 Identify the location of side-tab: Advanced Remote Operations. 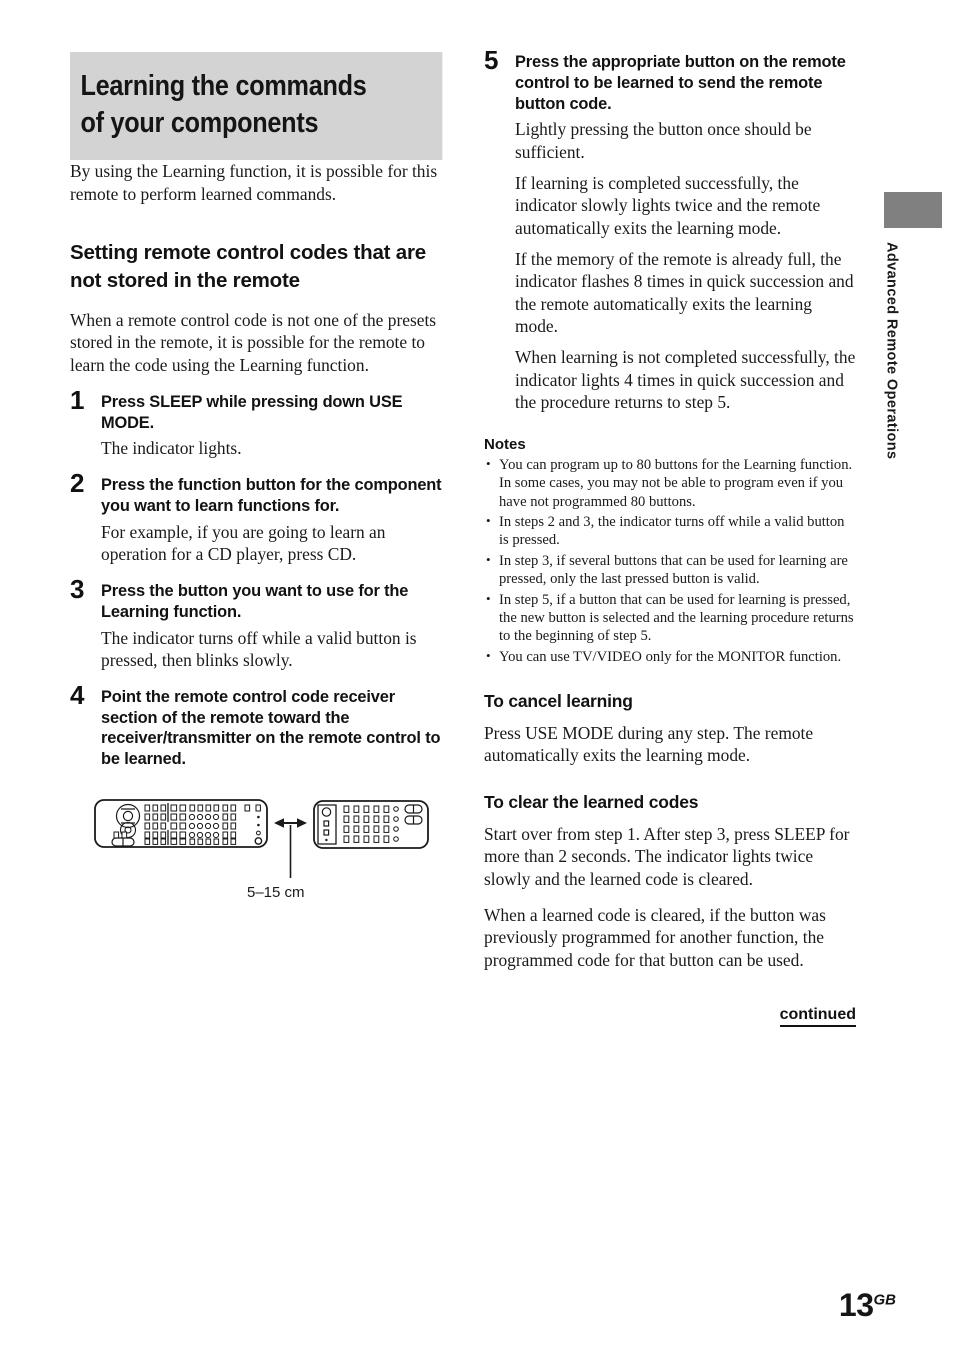
(913, 325).